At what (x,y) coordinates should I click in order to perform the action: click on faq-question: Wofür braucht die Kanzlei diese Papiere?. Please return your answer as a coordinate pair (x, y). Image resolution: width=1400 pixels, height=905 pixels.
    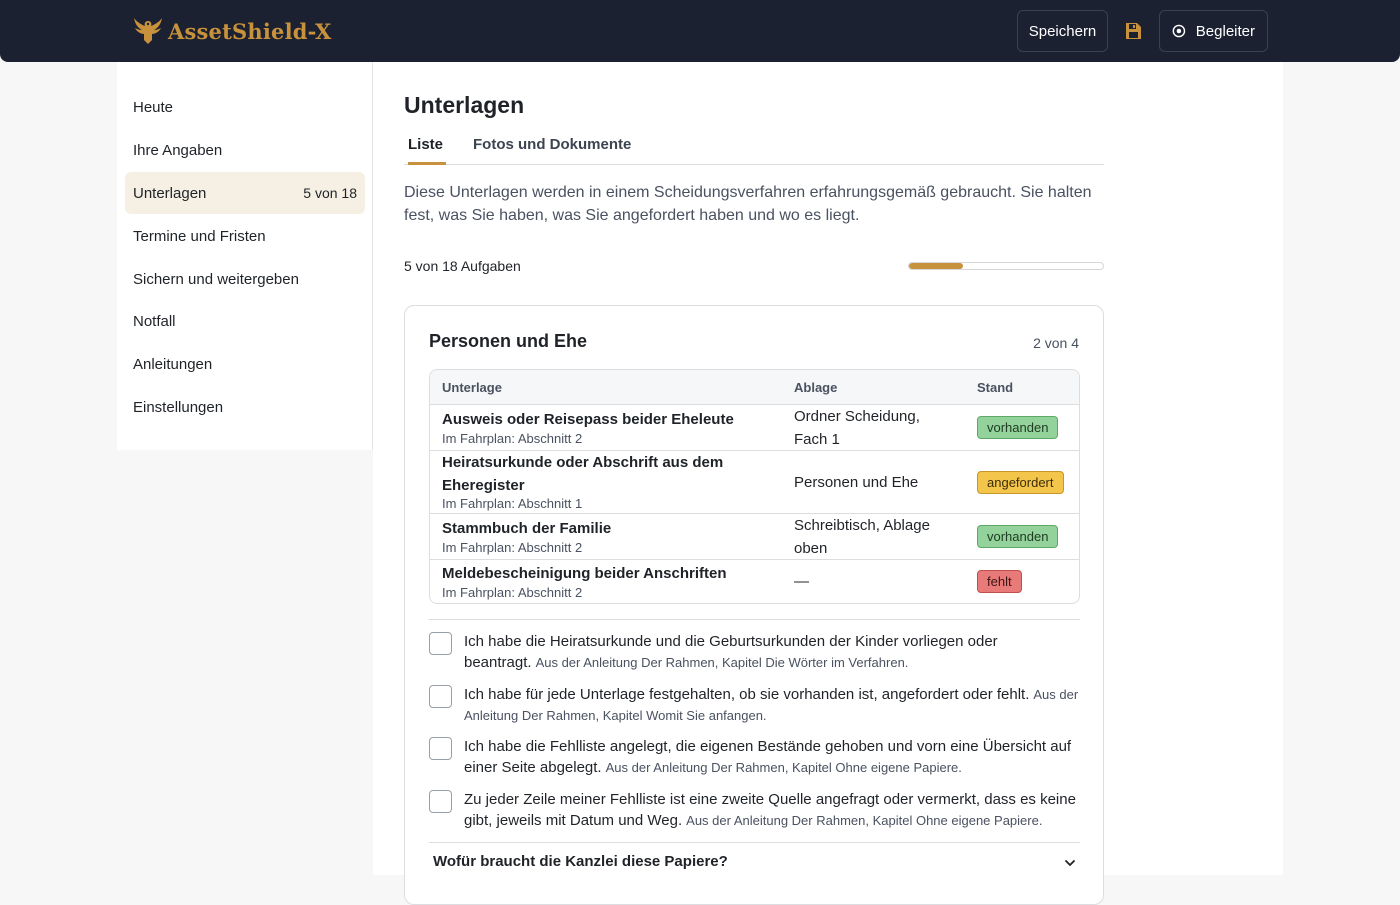
    Looking at the image, I should click on (580, 861).